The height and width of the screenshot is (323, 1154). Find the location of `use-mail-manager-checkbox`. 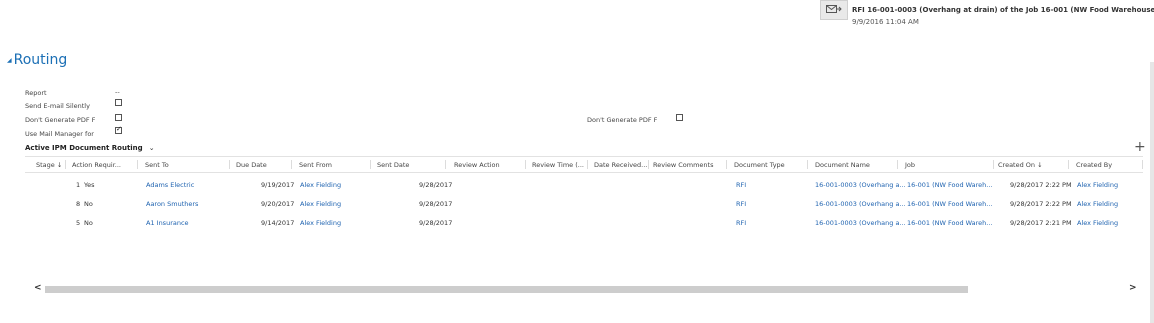

use-mail-manager-checkbox is located at coordinates (118, 129).